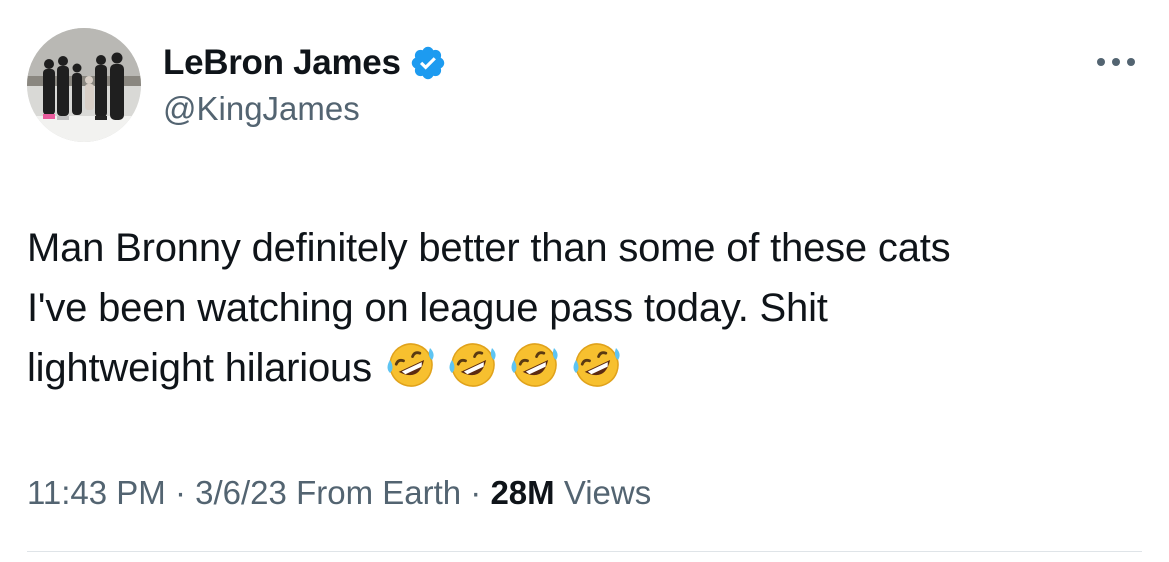 This screenshot has width=1169, height=562. Describe the element at coordinates (261, 109) in the screenshot. I see `author-handle: @KingJames` at that location.